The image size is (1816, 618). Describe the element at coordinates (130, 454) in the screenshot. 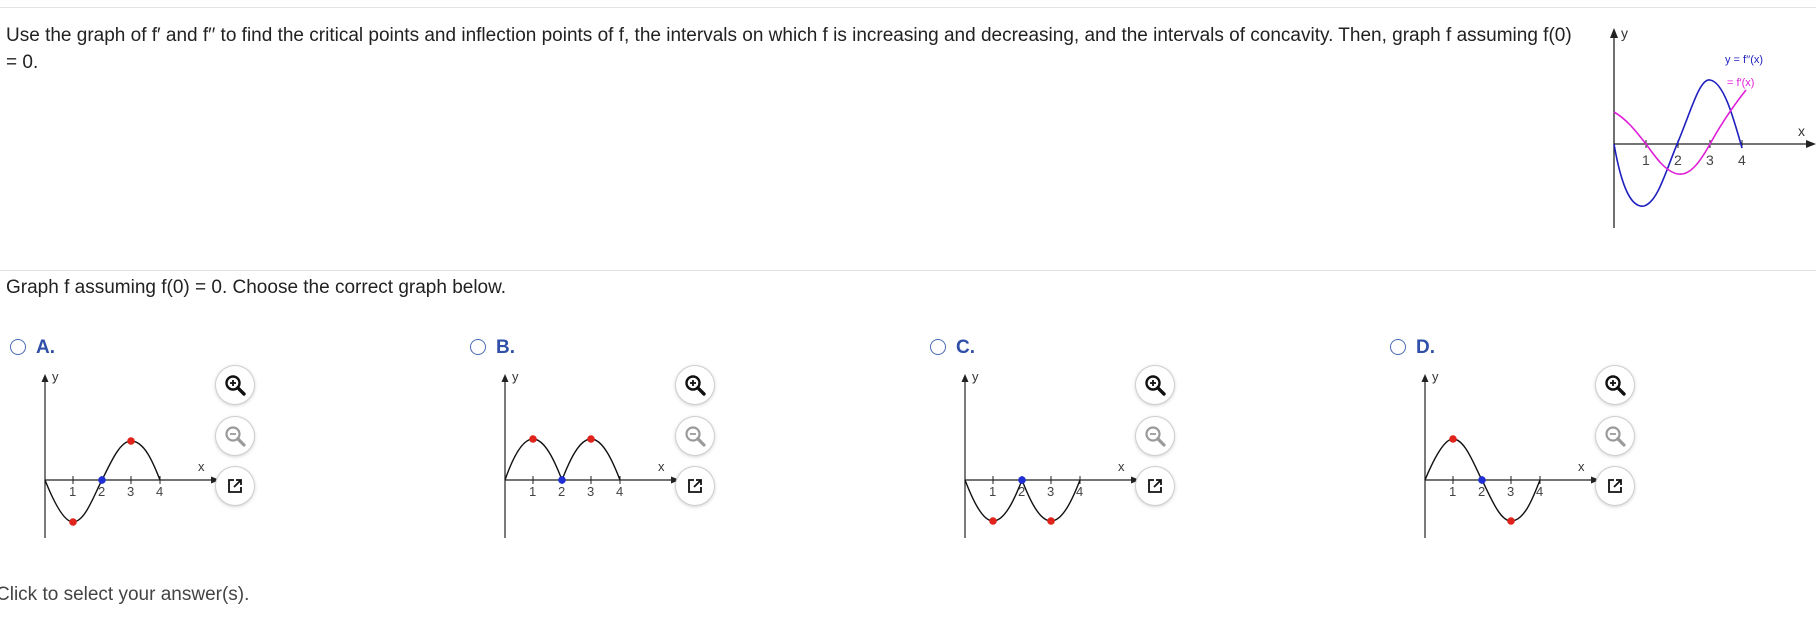

I see `option-a-graph: y x 1 2 3 4` at that location.